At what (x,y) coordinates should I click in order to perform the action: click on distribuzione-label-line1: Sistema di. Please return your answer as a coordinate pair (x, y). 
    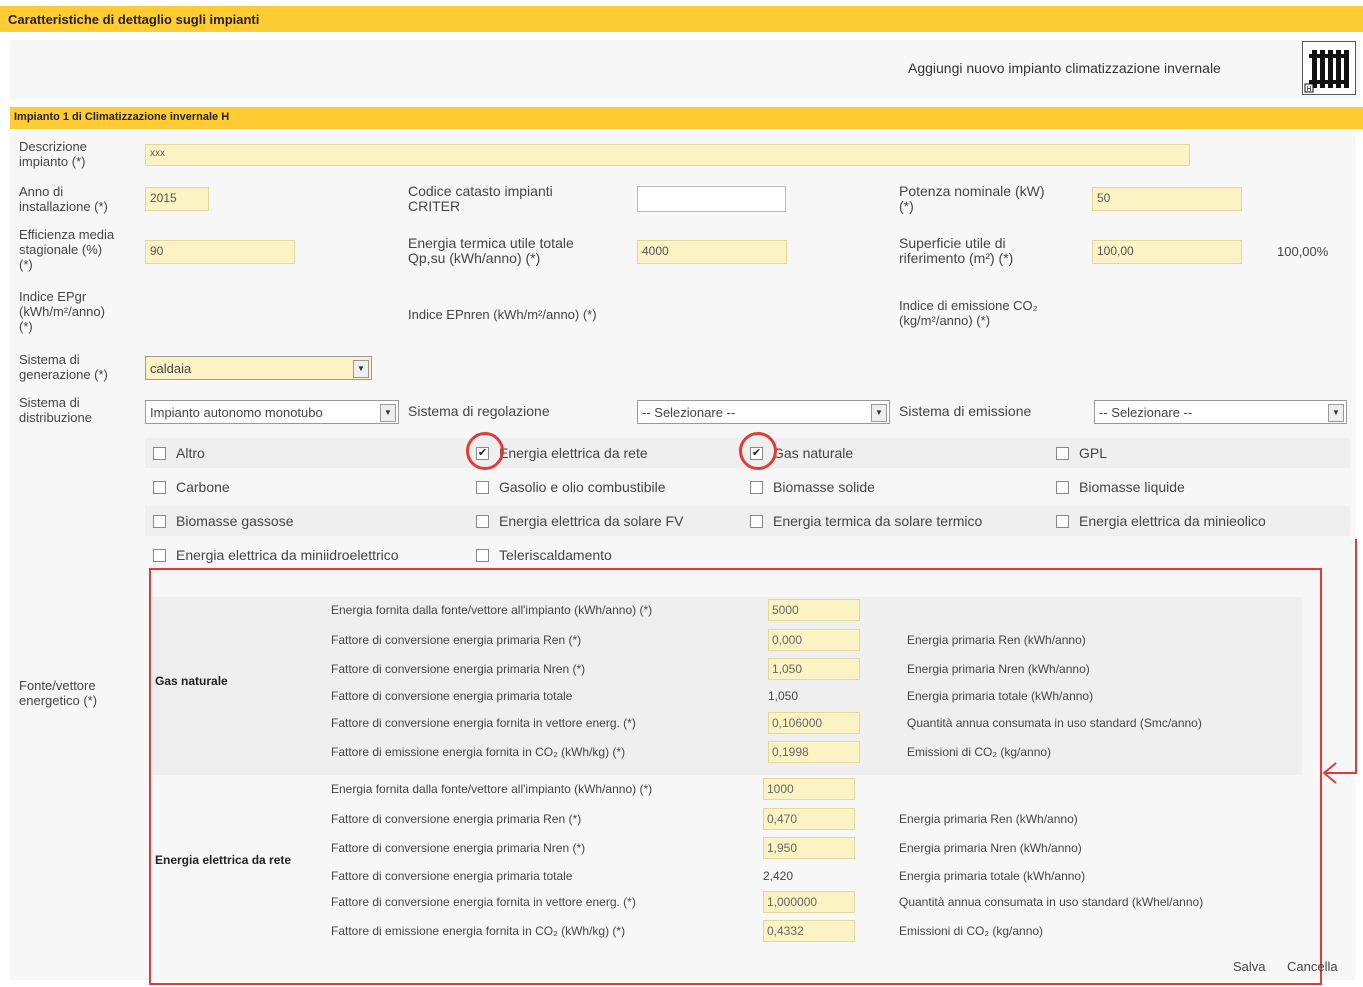
    Looking at the image, I should click on (49, 402).